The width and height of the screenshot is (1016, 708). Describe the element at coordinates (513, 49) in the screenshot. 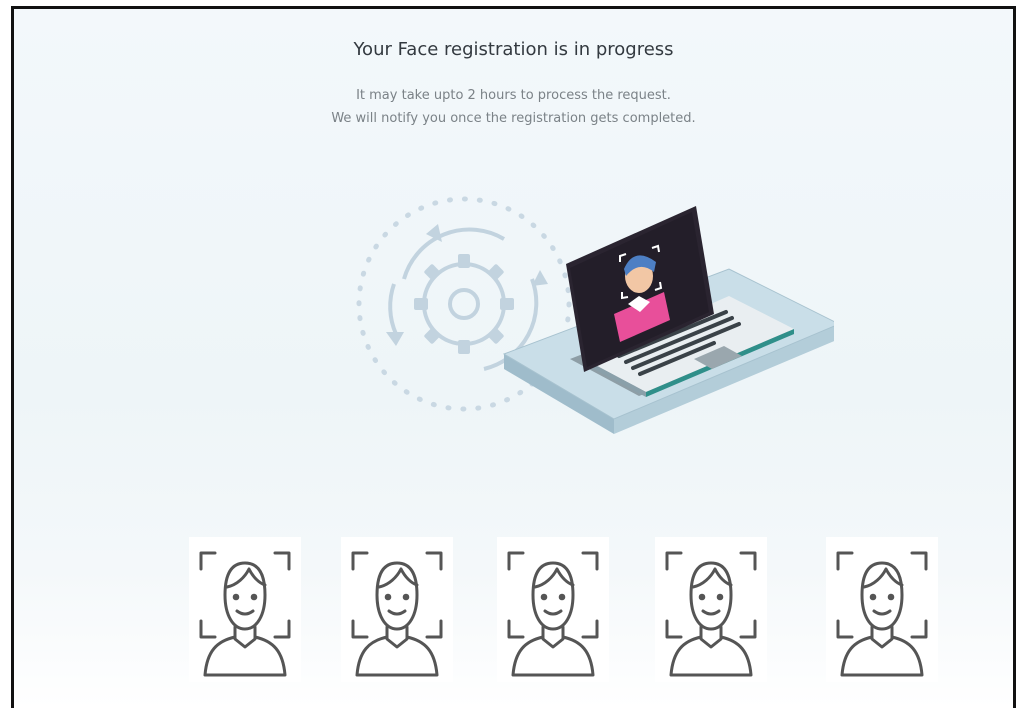

I see `page-title: Your Face registration is in progress` at that location.